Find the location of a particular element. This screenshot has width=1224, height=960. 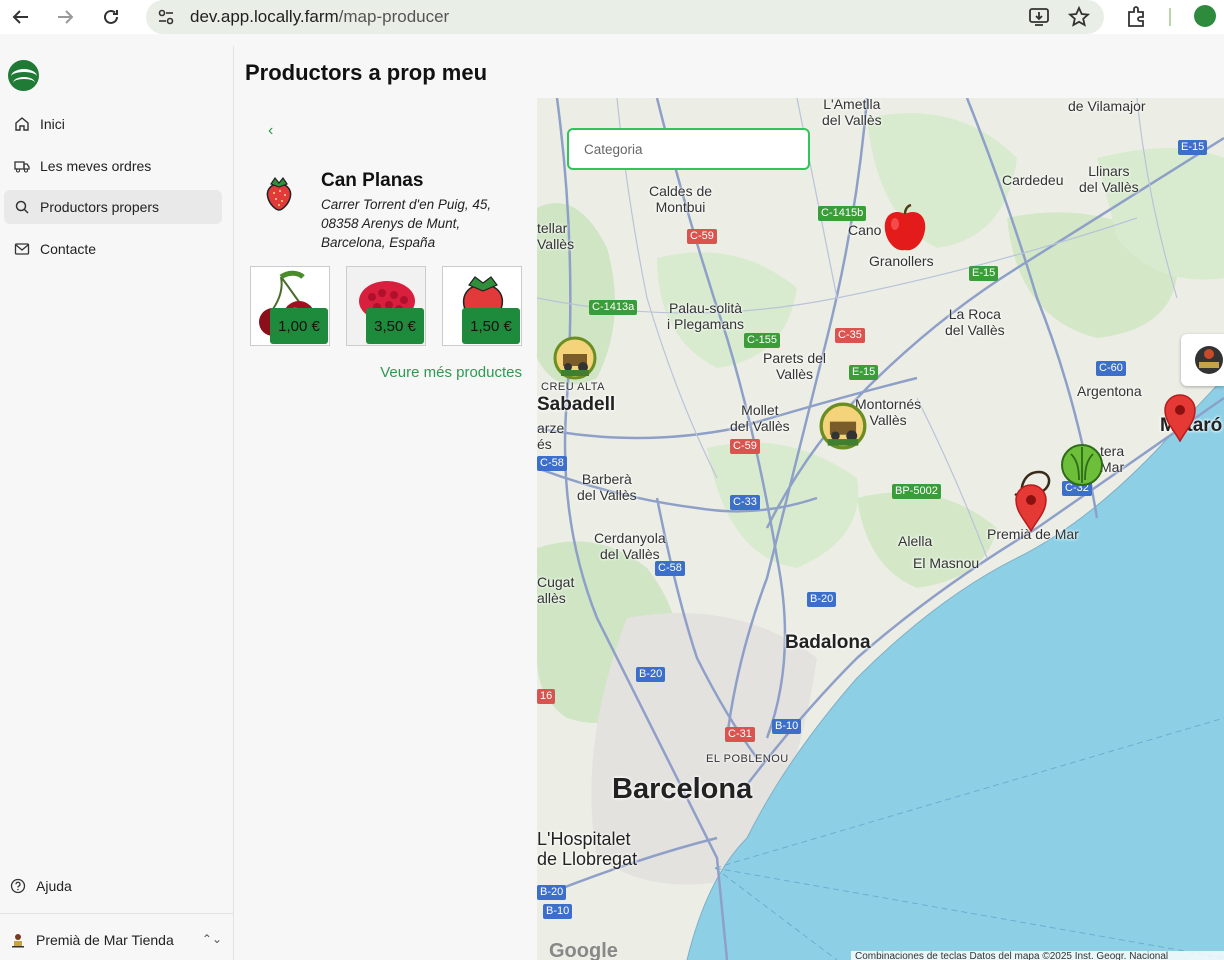

road-label: C-1415b is located at coordinates (842, 213).